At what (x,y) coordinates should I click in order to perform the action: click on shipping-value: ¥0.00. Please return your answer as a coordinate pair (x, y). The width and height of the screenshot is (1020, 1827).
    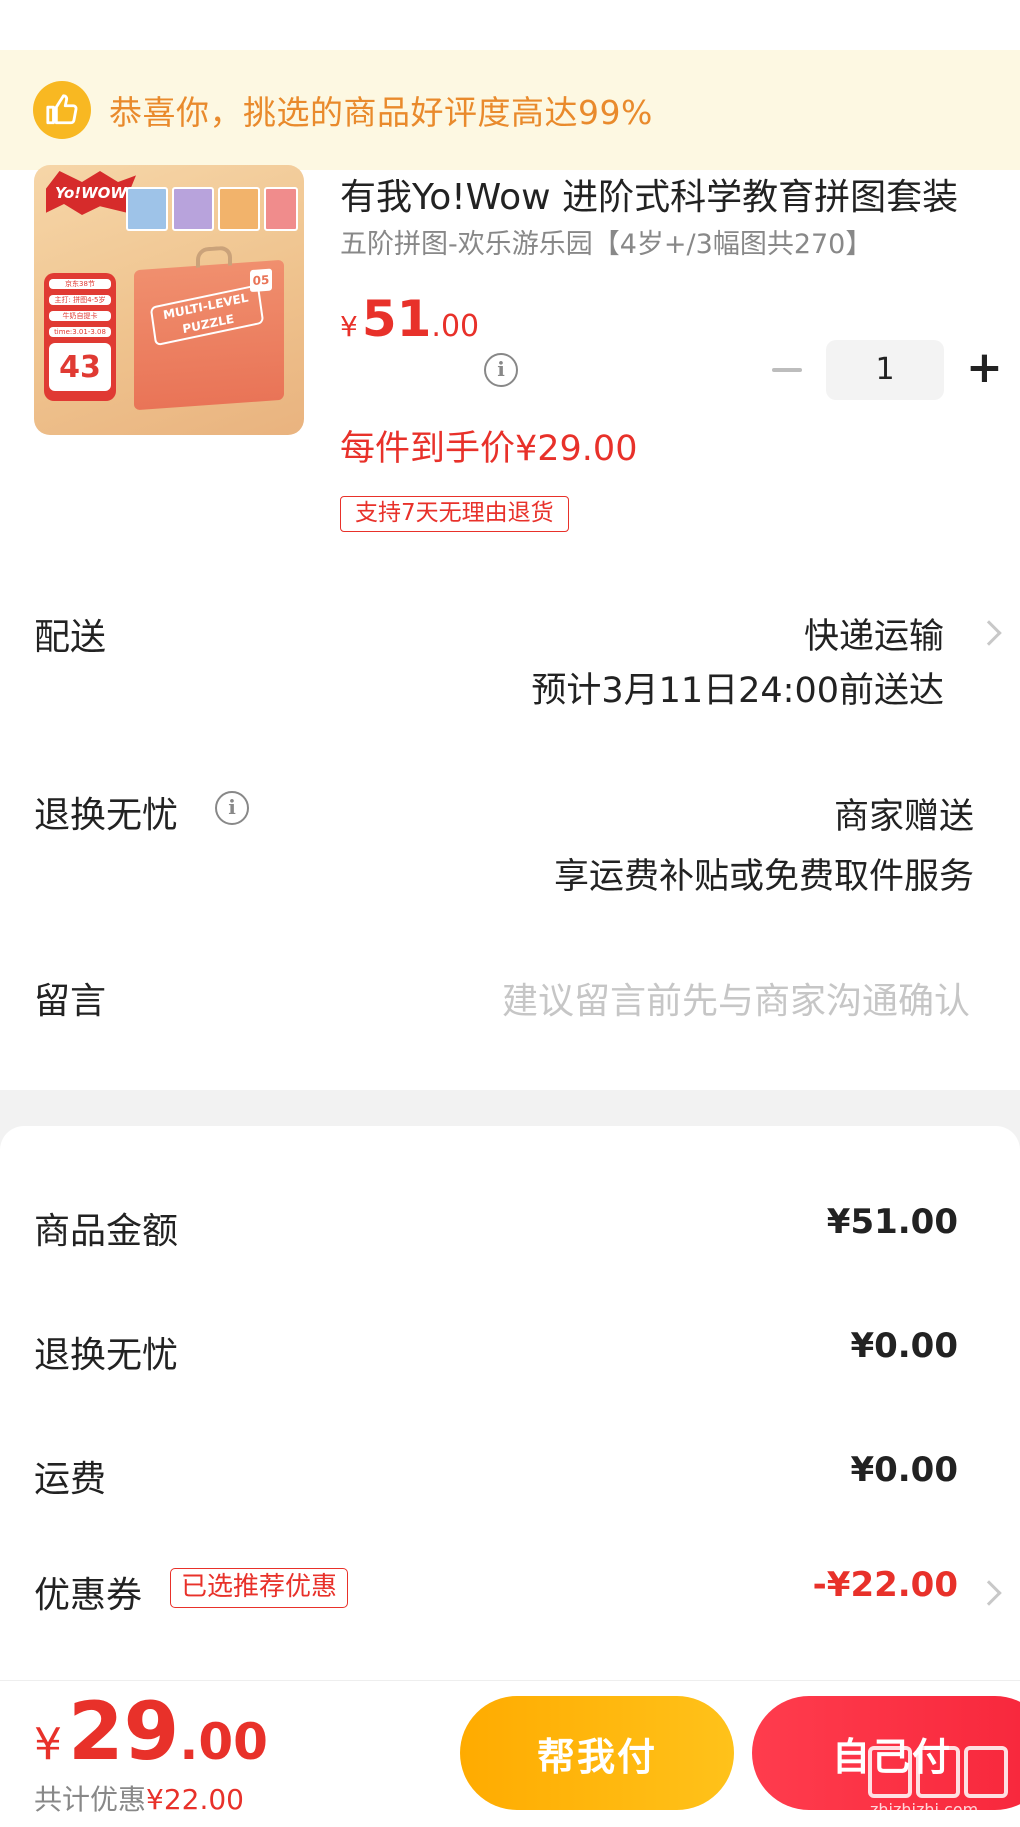
    Looking at the image, I should click on (904, 1470).